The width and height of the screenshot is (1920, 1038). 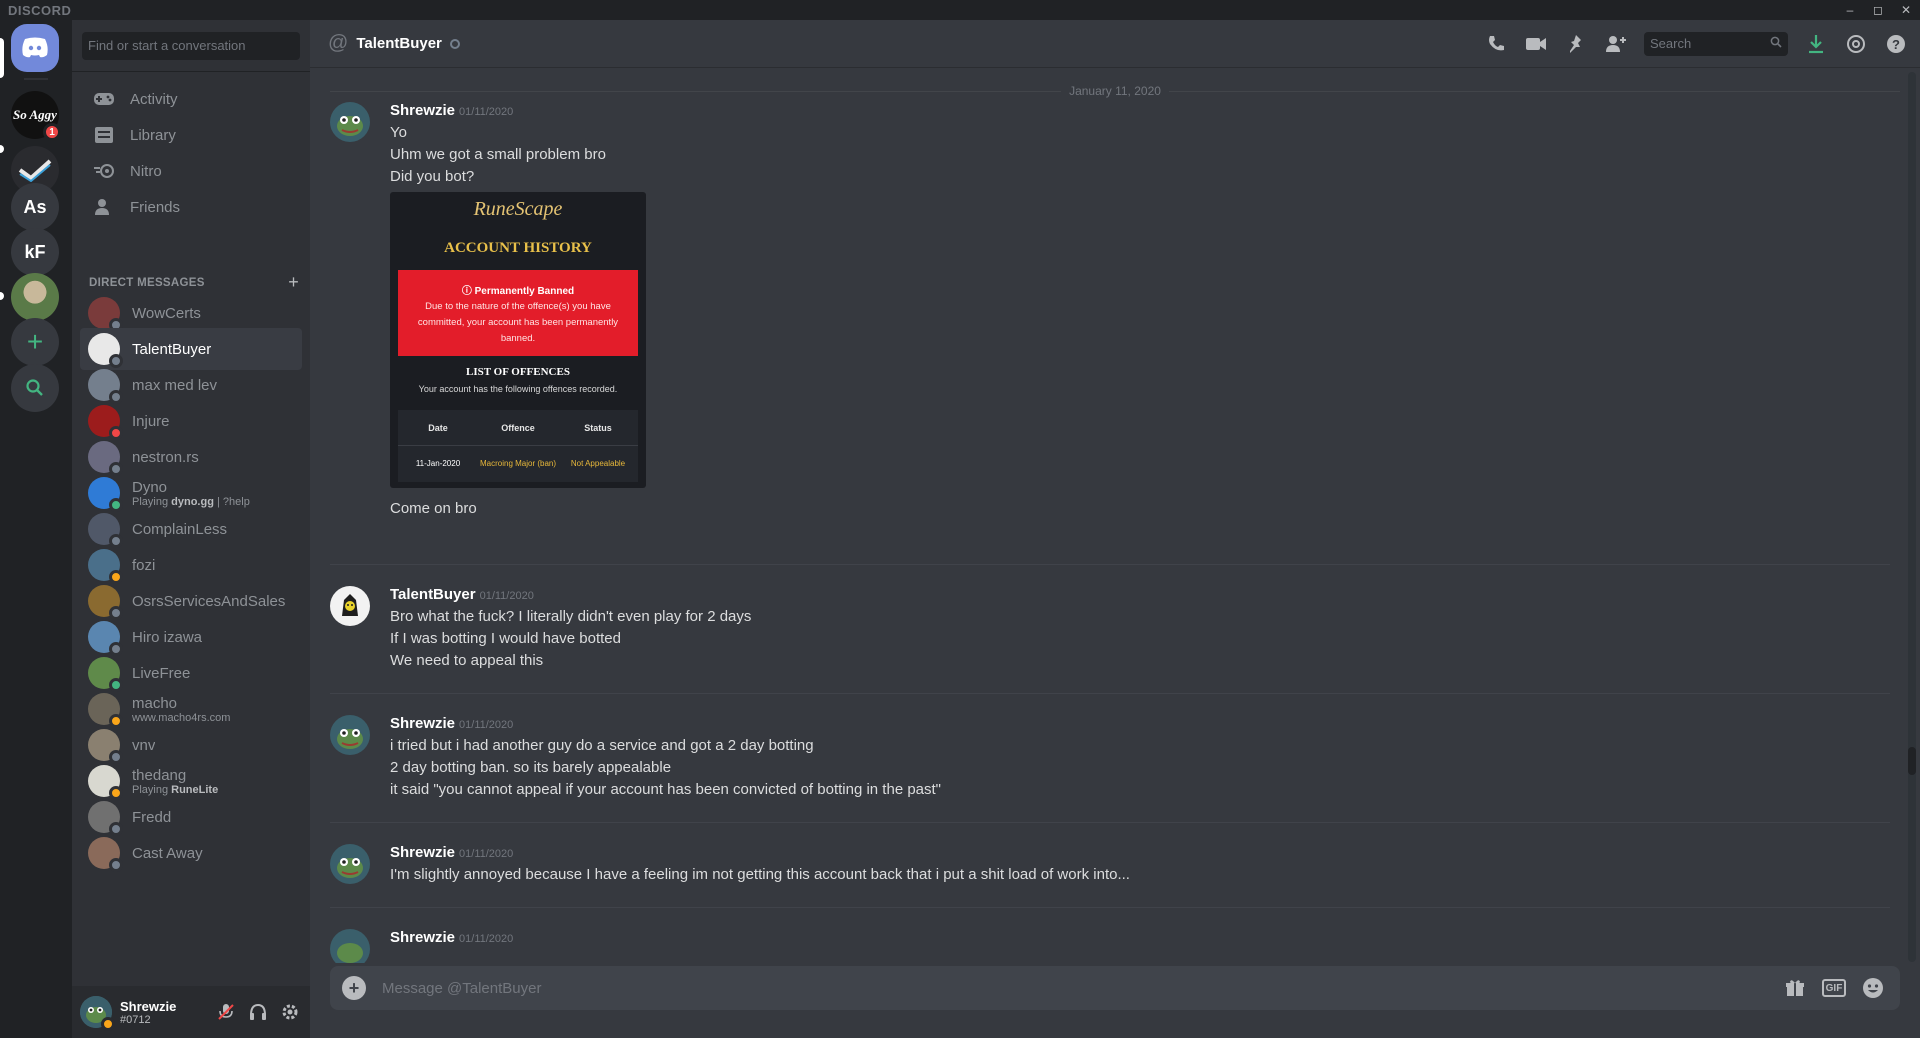 What do you see at coordinates (191, 46) in the screenshot?
I see `find-conversation-input: Find or start a conversation` at bounding box center [191, 46].